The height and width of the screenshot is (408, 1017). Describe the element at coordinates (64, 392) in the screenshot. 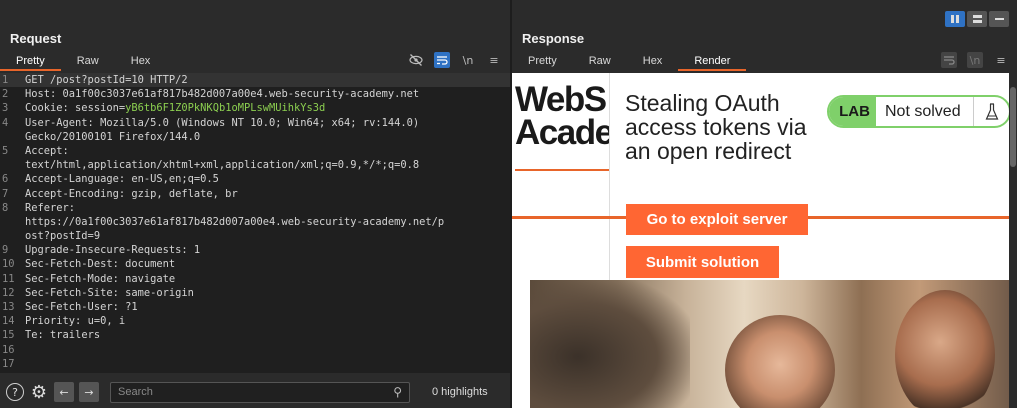

I see `back-arrow-icon: ←` at that location.